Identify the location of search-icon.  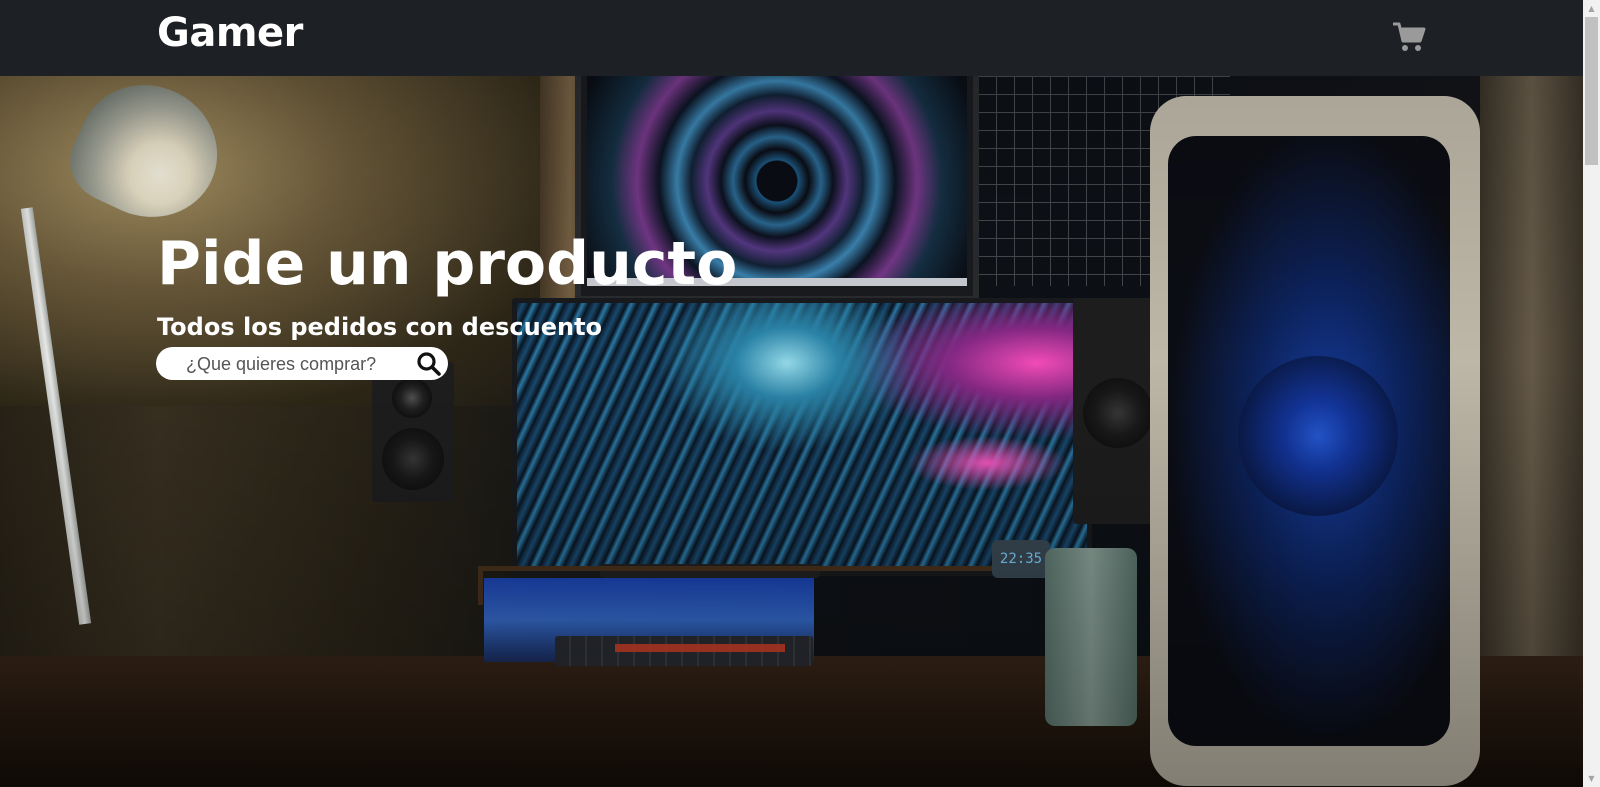
(429, 364).